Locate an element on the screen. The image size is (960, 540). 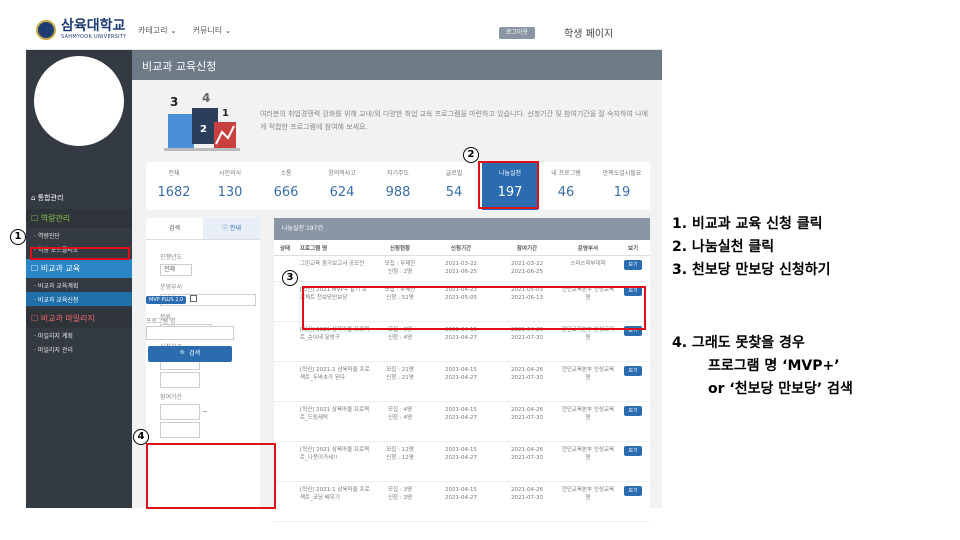
svg-text: 4 is located at coordinates (206, 98).